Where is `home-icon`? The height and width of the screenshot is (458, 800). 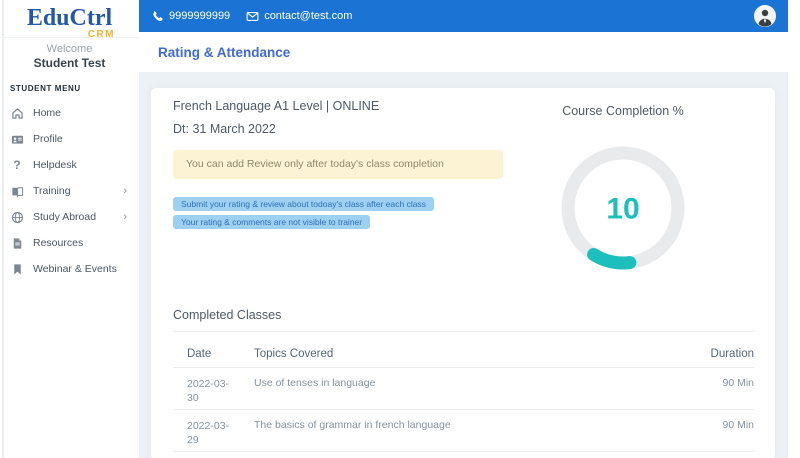 home-icon is located at coordinates (17, 113).